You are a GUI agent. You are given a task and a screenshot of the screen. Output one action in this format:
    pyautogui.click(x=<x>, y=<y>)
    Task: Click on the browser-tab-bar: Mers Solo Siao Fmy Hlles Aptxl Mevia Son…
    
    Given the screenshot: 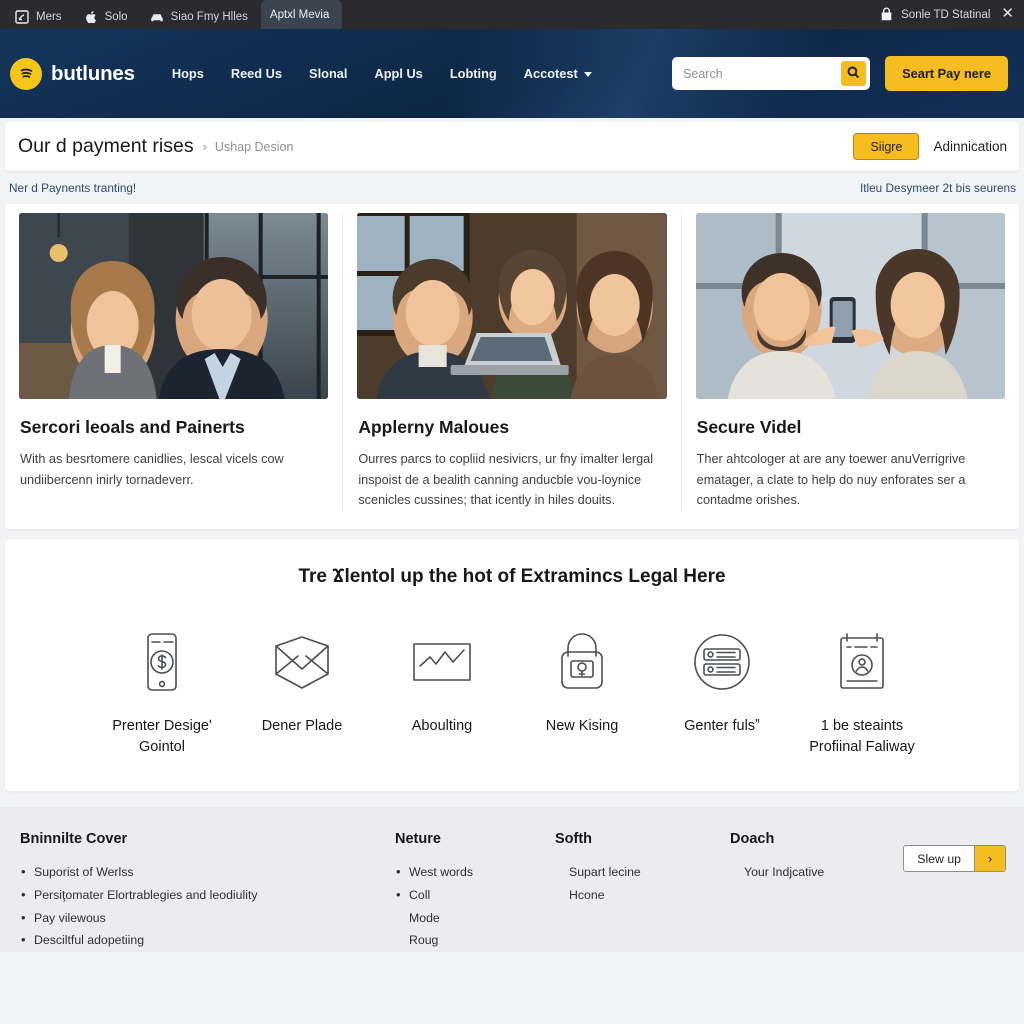 What is the action you would take?
    pyautogui.click(x=512, y=14)
    